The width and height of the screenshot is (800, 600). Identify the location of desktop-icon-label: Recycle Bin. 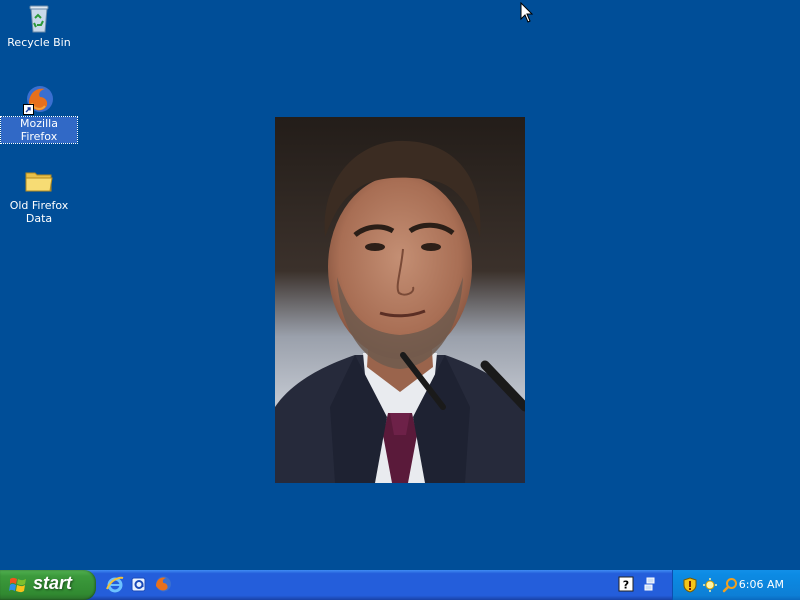
(39, 42).